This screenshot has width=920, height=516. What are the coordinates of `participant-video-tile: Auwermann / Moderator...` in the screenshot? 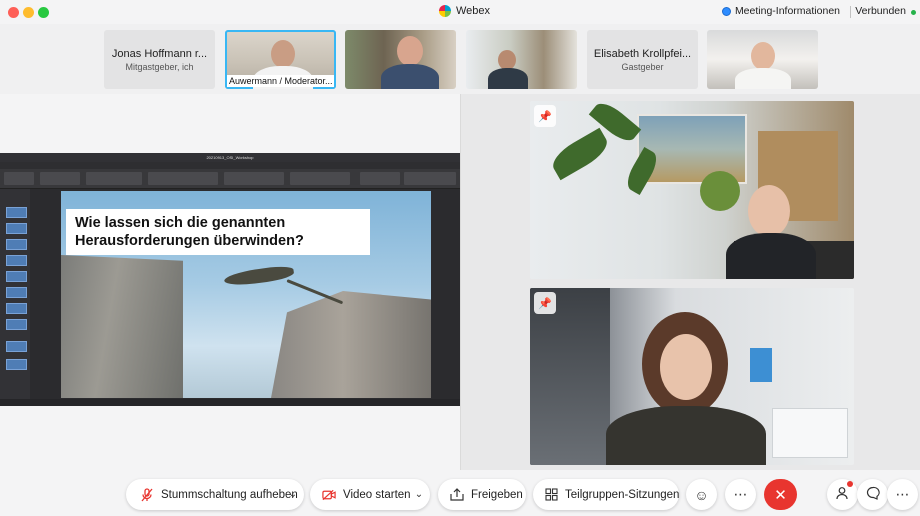 It's located at (280, 59).